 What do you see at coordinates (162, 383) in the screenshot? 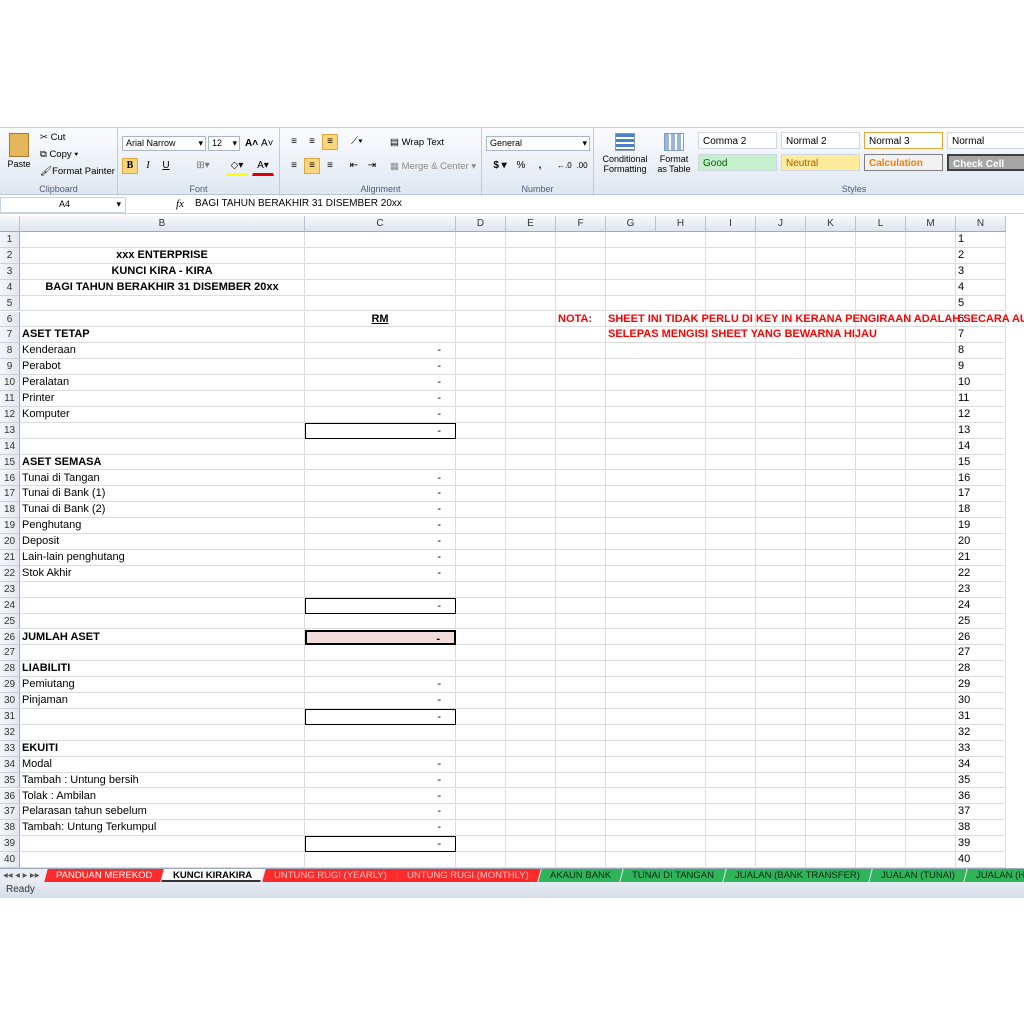
I see `cell-B10: Peralatan` at bounding box center [162, 383].